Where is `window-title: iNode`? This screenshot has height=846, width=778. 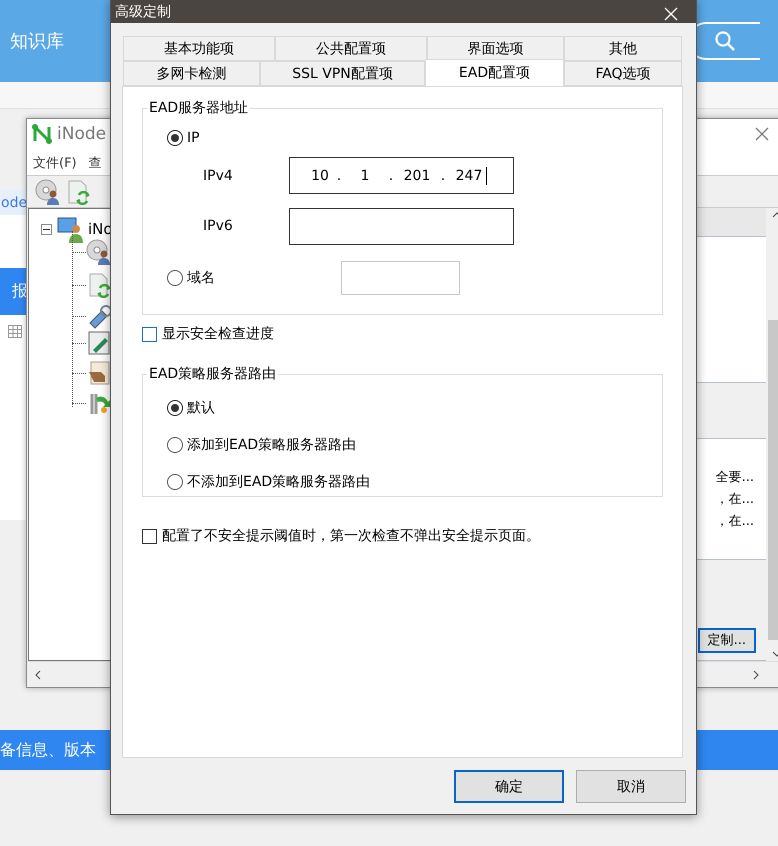
window-title: iNode is located at coordinates (81, 134).